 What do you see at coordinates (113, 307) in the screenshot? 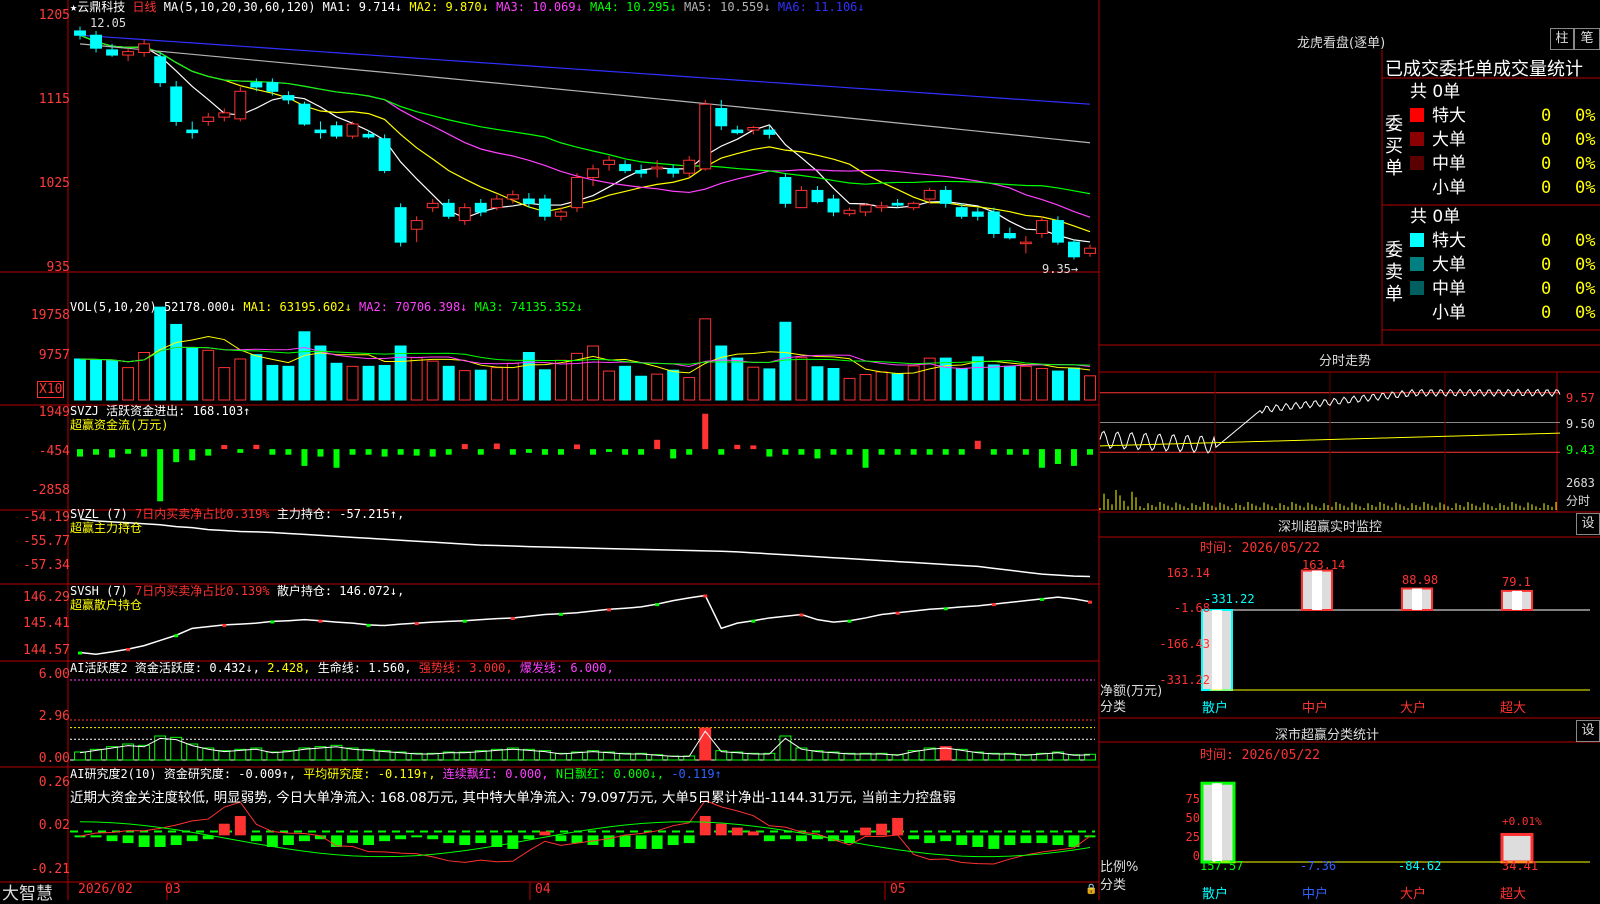
I see `vol-title: VOL(5,10,20)` at bounding box center [113, 307].